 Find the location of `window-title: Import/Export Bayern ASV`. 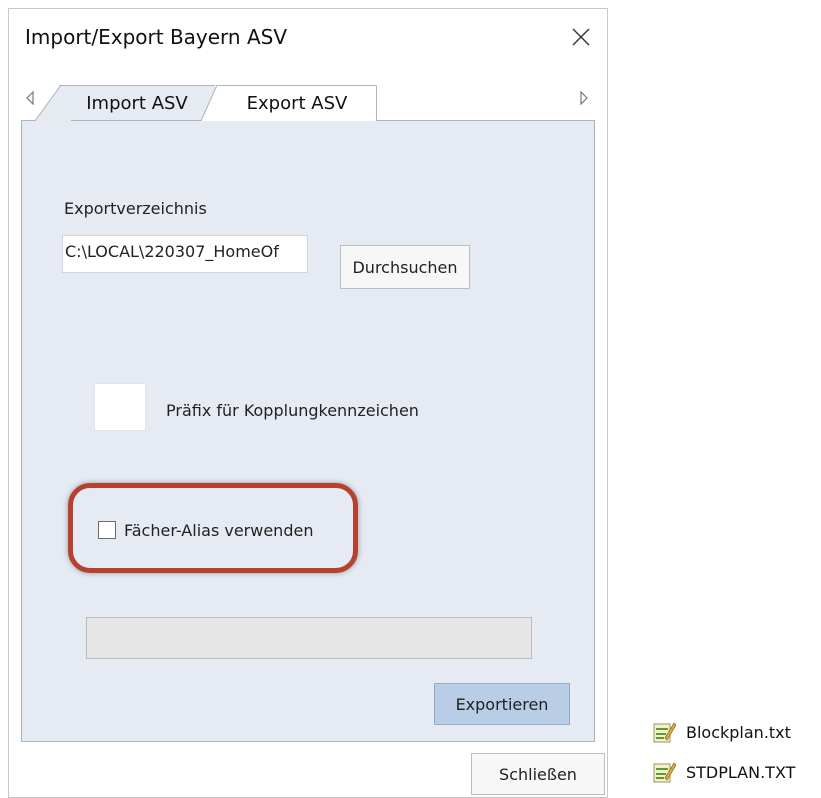

window-title: Import/Export Bayern ASV is located at coordinates (156, 37).